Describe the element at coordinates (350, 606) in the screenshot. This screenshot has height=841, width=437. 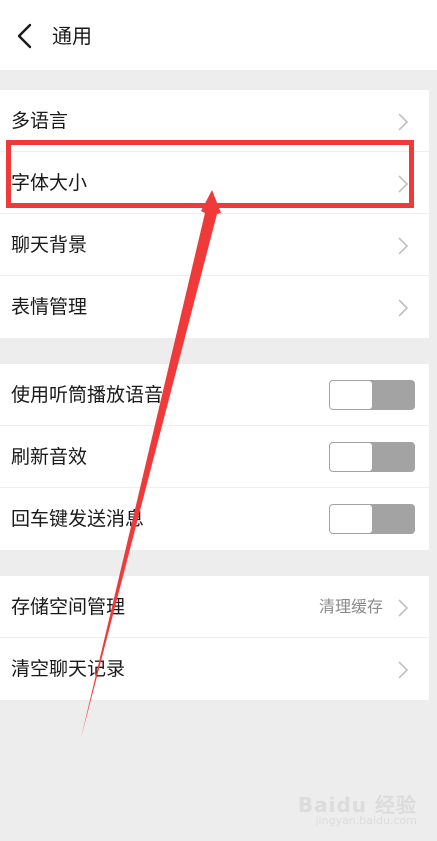
I see `clear-cache-value: 清理缓存` at that location.